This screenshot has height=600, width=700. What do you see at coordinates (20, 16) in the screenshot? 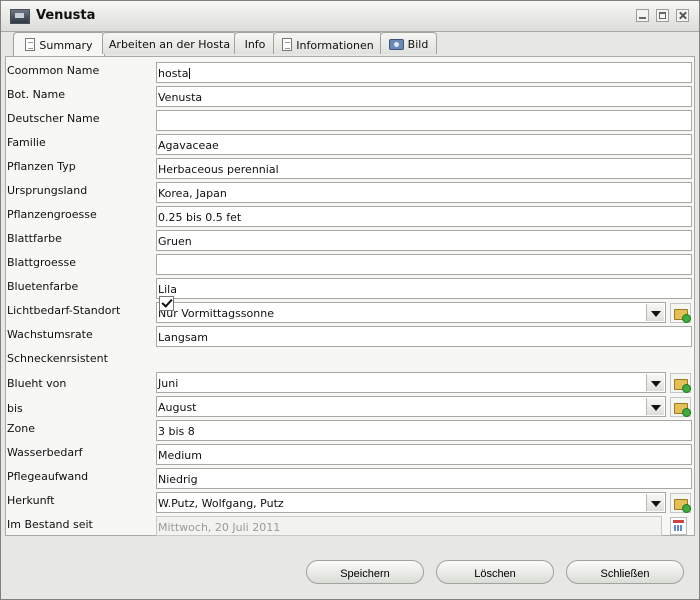
I see `app-icon` at bounding box center [20, 16].